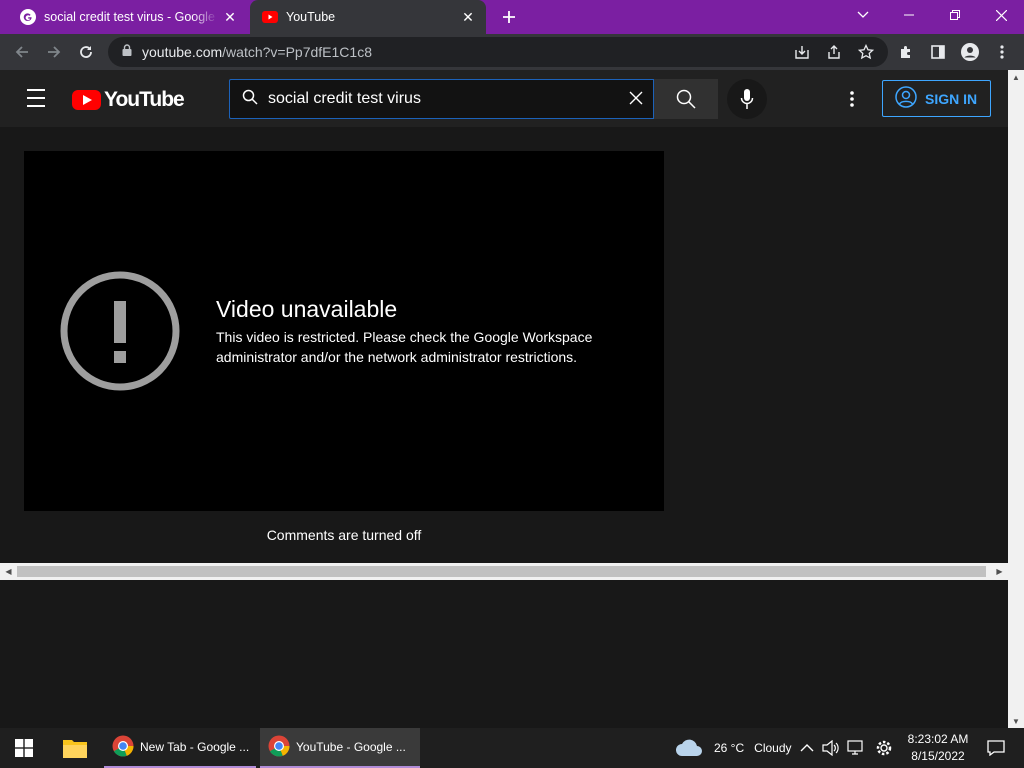  I want to click on youtube-play-icon, so click(86, 100).